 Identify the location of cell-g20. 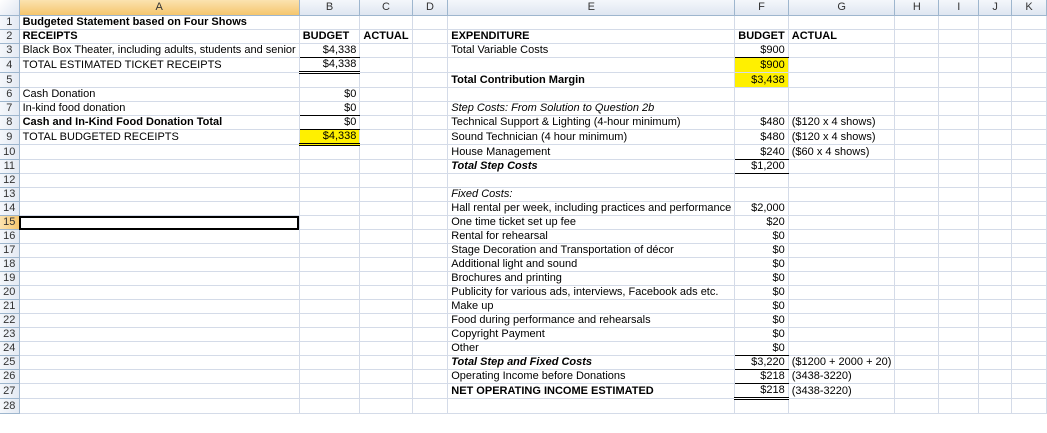
(842, 292).